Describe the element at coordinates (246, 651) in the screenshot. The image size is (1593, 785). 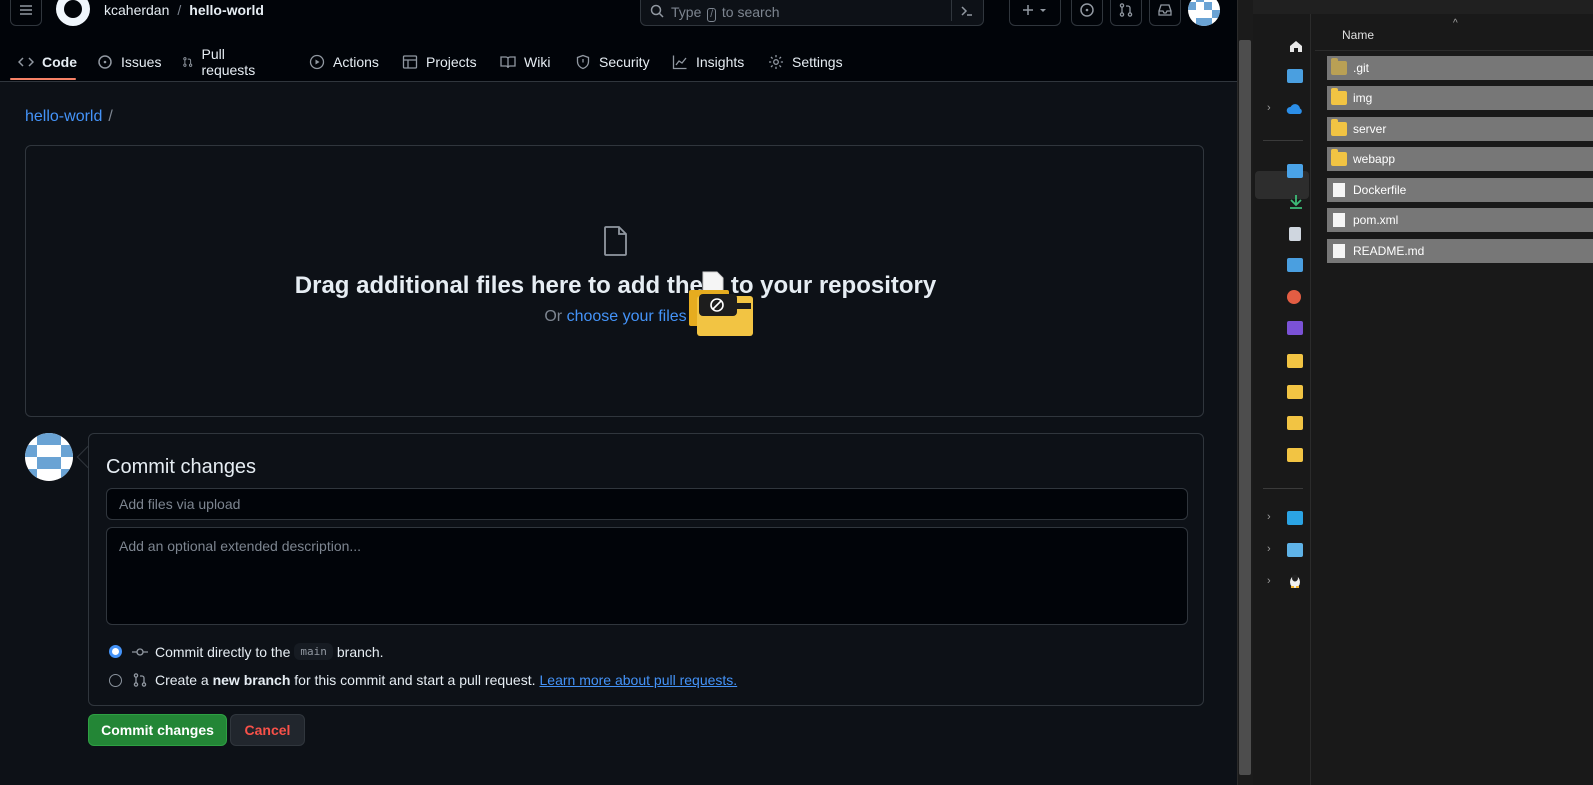
I see `commit-direct-option: Commit directly to the main branch.` at that location.